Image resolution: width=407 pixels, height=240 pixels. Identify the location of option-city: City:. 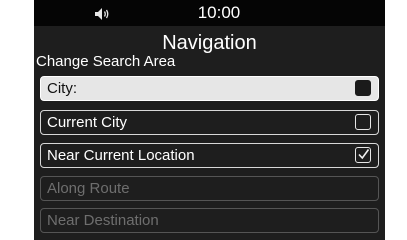
(209, 88).